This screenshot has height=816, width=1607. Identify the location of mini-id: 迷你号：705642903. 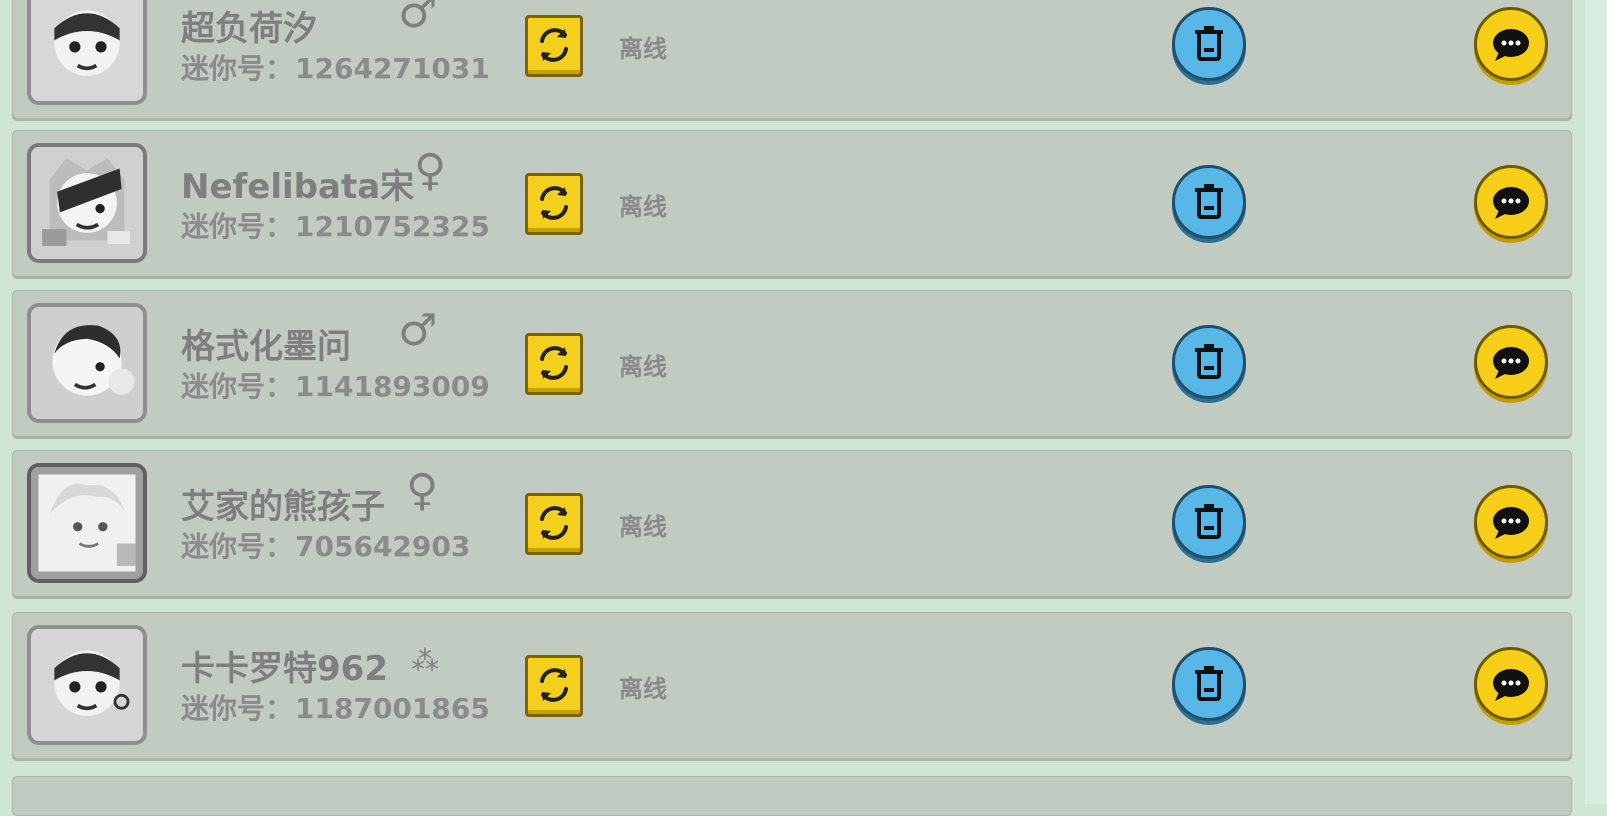
(325, 545).